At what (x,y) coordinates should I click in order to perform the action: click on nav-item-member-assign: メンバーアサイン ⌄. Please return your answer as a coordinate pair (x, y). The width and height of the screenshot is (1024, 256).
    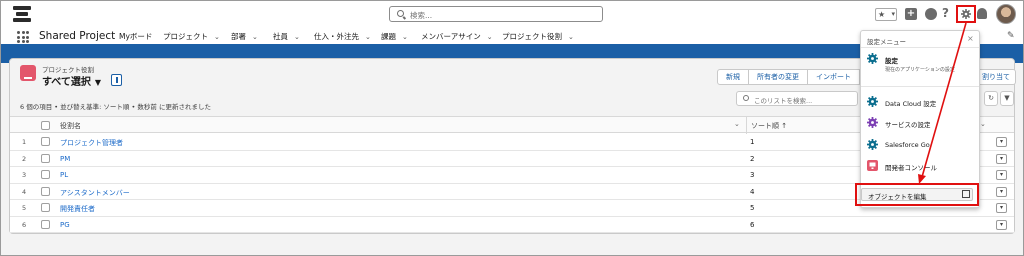
    Looking at the image, I should click on (457, 36).